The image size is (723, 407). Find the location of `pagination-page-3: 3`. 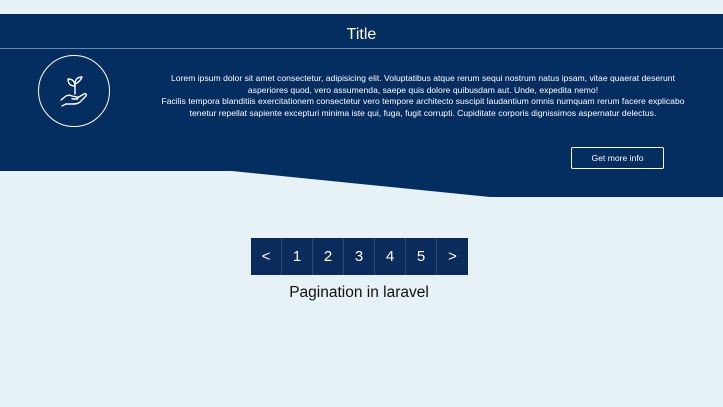

pagination-page-3: 3 is located at coordinates (359, 256).